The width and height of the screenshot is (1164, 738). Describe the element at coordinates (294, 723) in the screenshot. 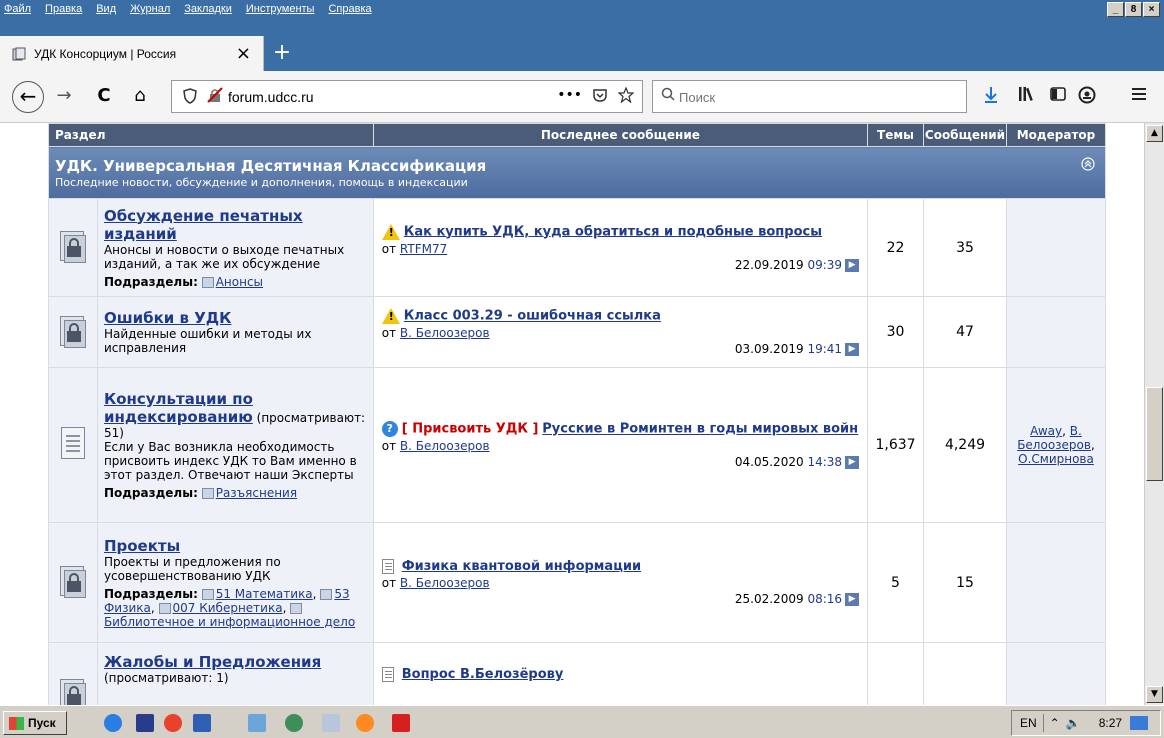

I see `app-icon` at that location.